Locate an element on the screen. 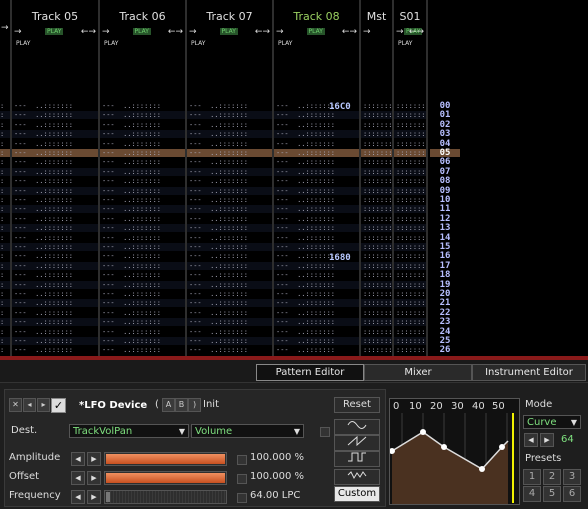 The height and width of the screenshot is (509, 588). editor-tabs: Pattern Editor Mixer Instrument Editor is located at coordinates (294, 371).